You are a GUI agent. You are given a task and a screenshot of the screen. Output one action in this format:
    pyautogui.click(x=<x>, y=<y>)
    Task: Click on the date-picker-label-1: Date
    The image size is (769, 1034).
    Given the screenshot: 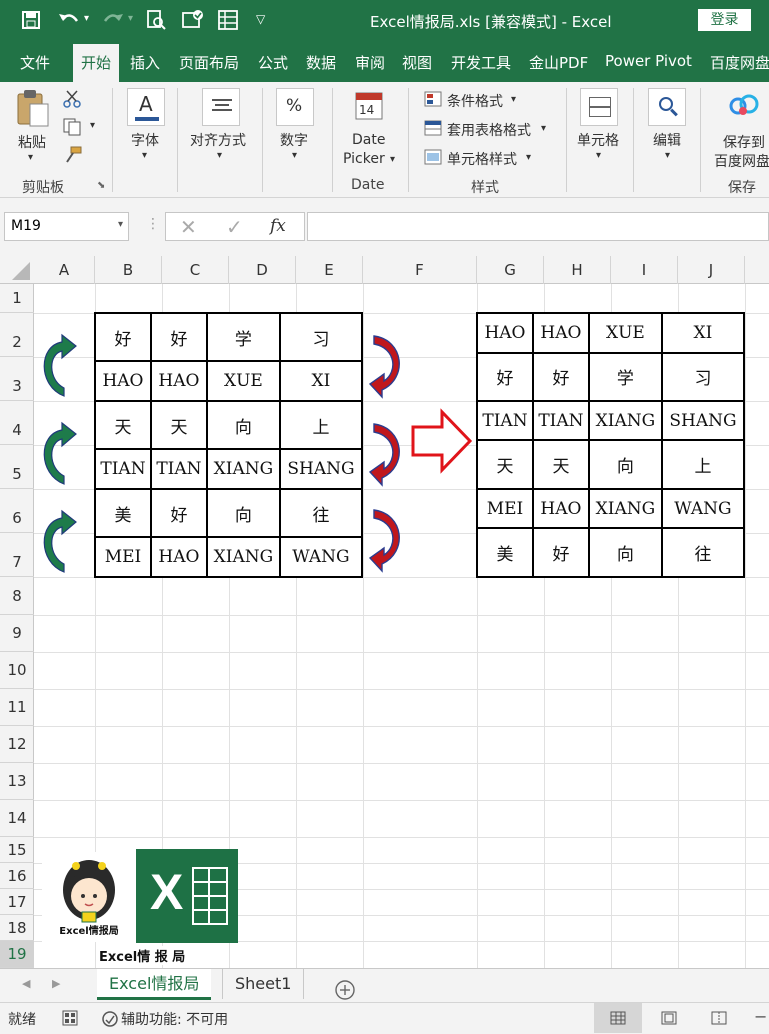 What is the action you would take?
    pyautogui.click(x=368, y=140)
    